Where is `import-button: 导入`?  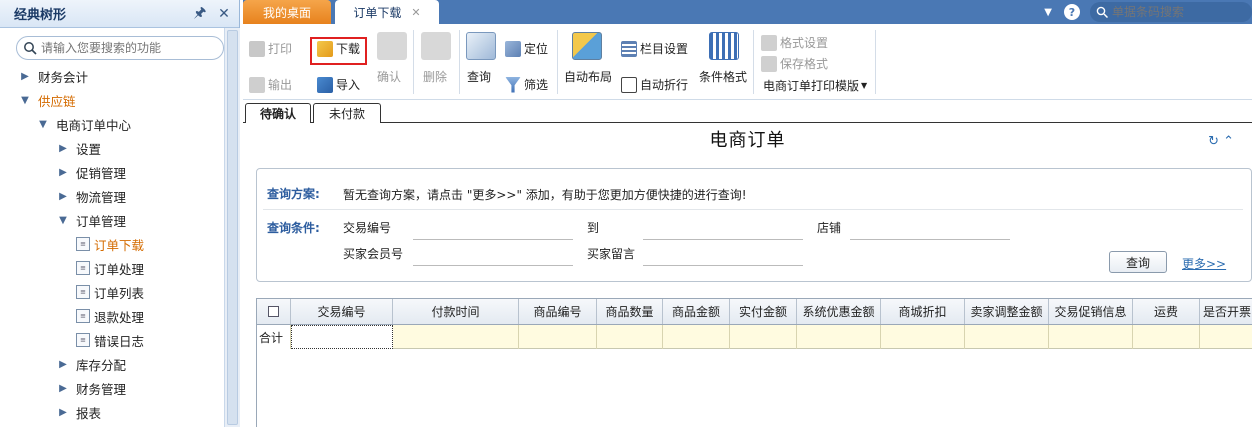
import-button: 导入 is located at coordinates (338, 84).